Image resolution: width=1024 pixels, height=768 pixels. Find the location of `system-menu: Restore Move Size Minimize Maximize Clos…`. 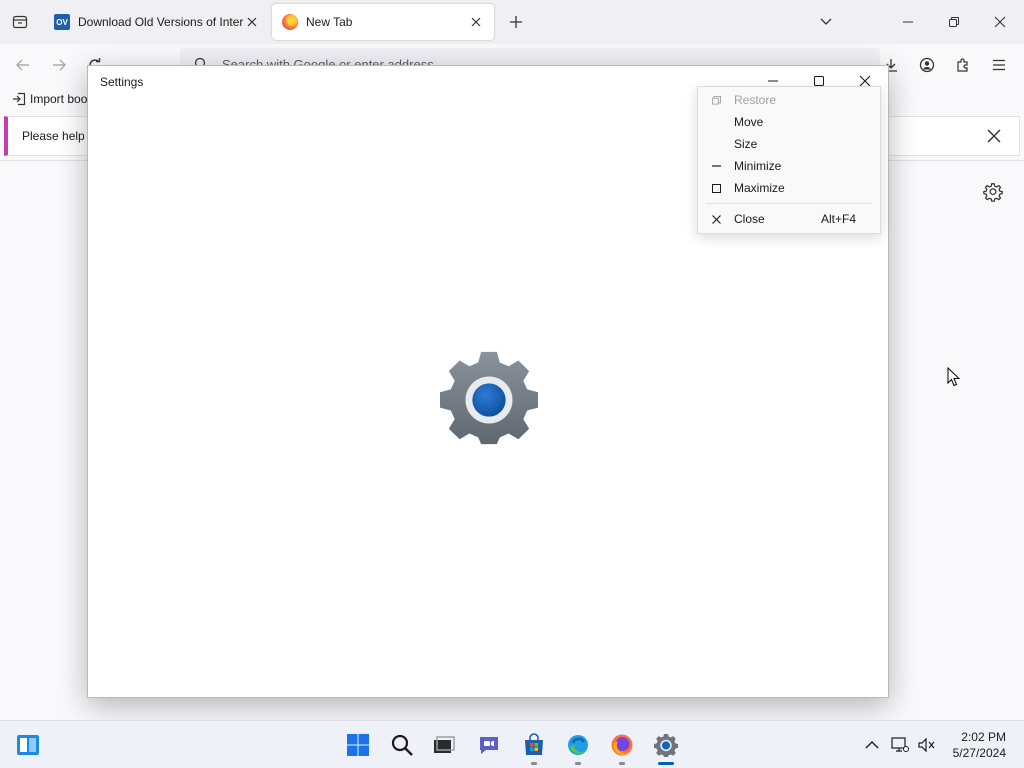

system-menu: Restore Move Size Minimize Maximize Clos… is located at coordinates (789, 160).